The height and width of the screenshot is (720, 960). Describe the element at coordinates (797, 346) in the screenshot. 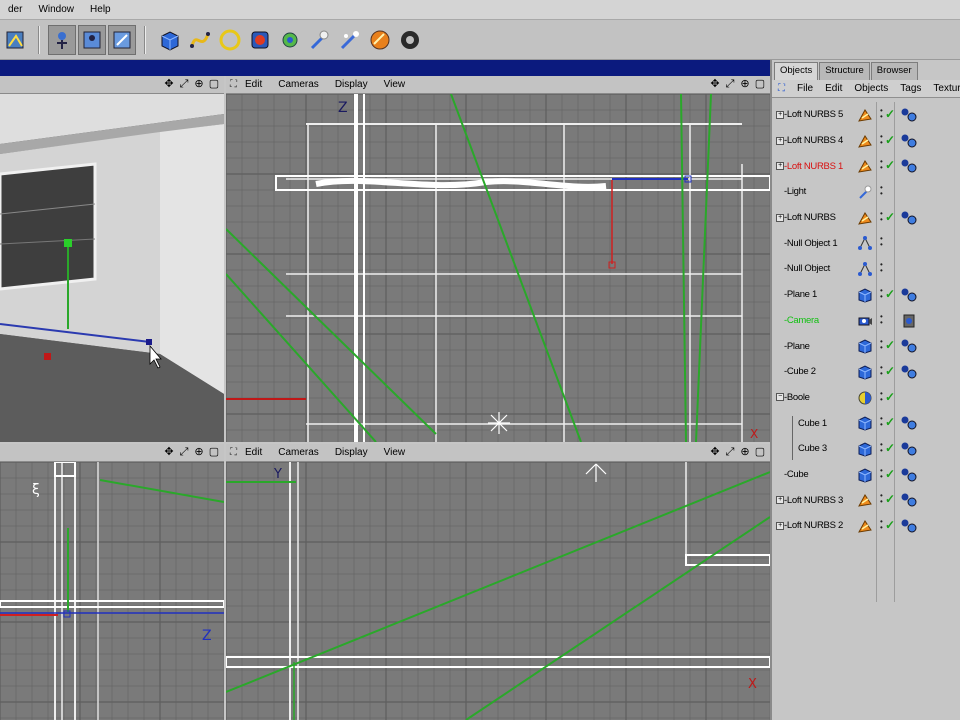

I see `object-name: -Plane` at that location.